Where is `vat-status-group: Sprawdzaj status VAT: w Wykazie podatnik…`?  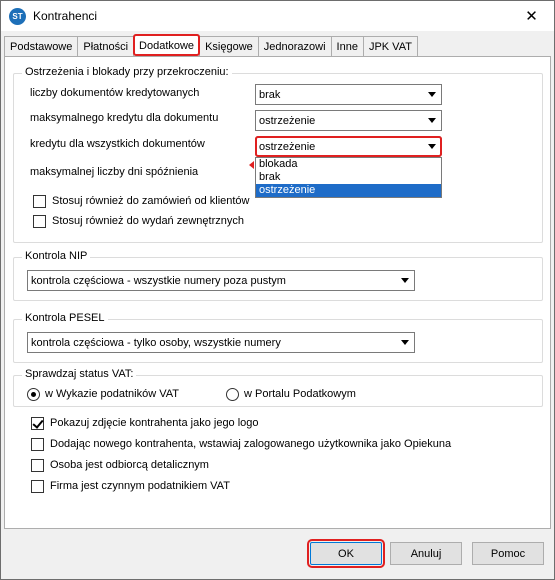 vat-status-group: Sprawdzaj status VAT: w Wykazie podatnik… is located at coordinates (278, 387).